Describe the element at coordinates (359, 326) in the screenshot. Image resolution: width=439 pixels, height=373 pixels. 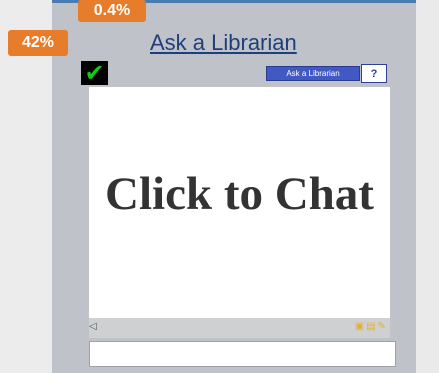
I see `folder-icon: ▣` at that location.